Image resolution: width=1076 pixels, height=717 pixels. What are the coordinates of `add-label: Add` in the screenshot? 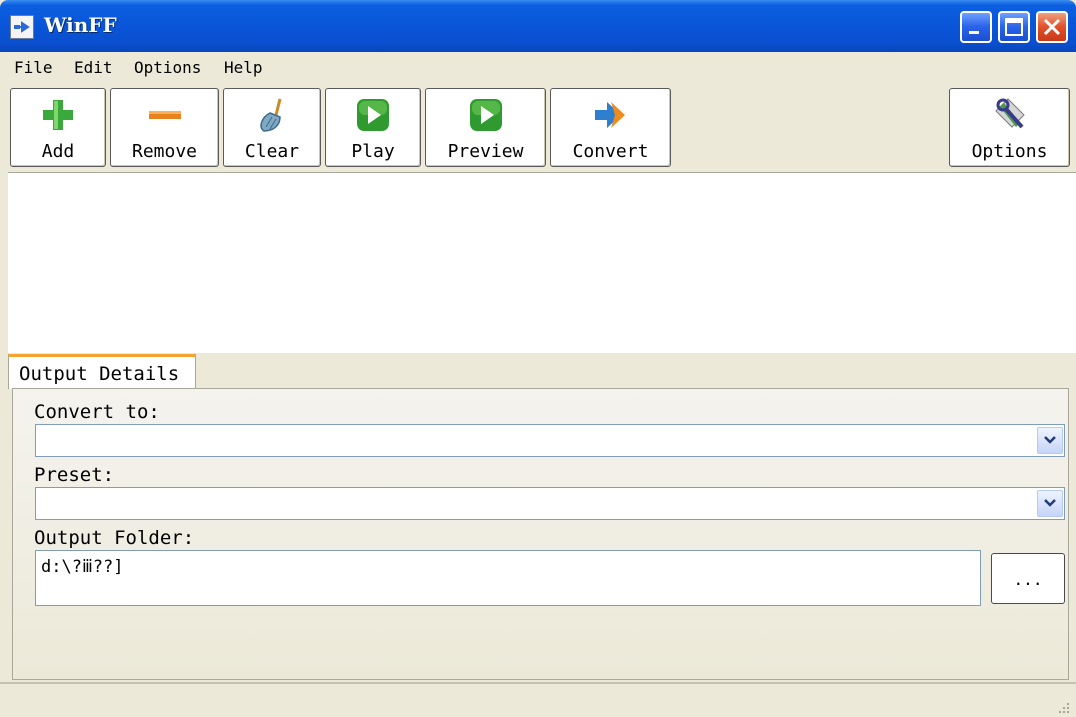 It's located at (58, 151).